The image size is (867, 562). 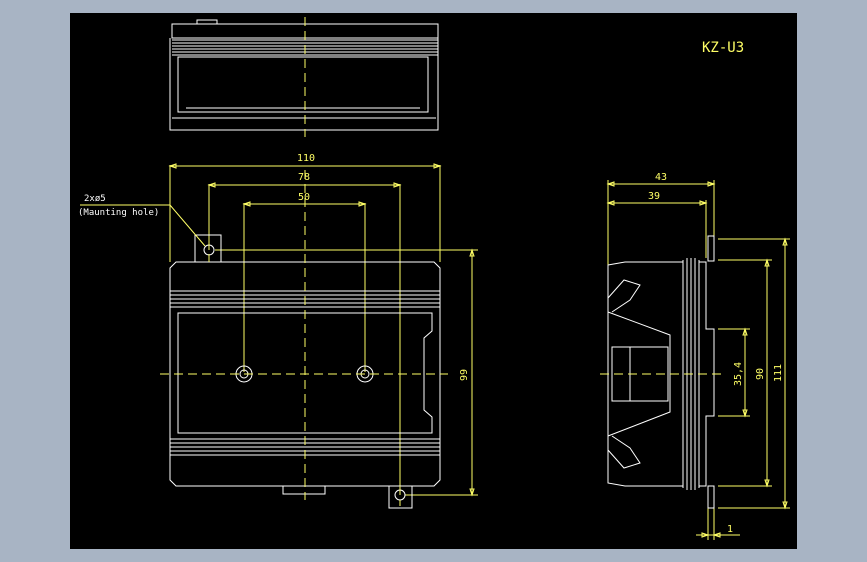 I want to click on drawing-title: KZ-U3, so click(x=723, y=48).